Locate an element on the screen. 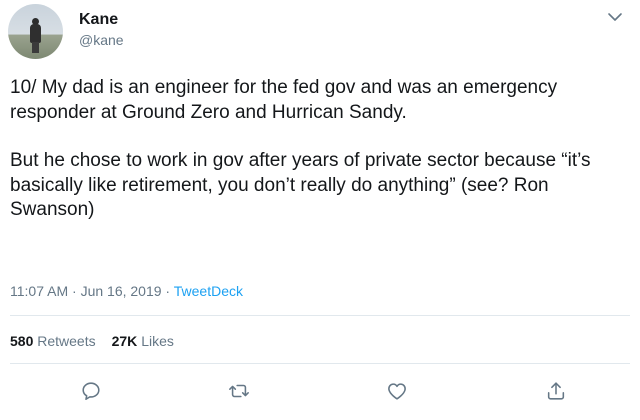 The image size is (640, 420). tweet-date: Jun 16, 2019 is located at coordinates (121, 291).